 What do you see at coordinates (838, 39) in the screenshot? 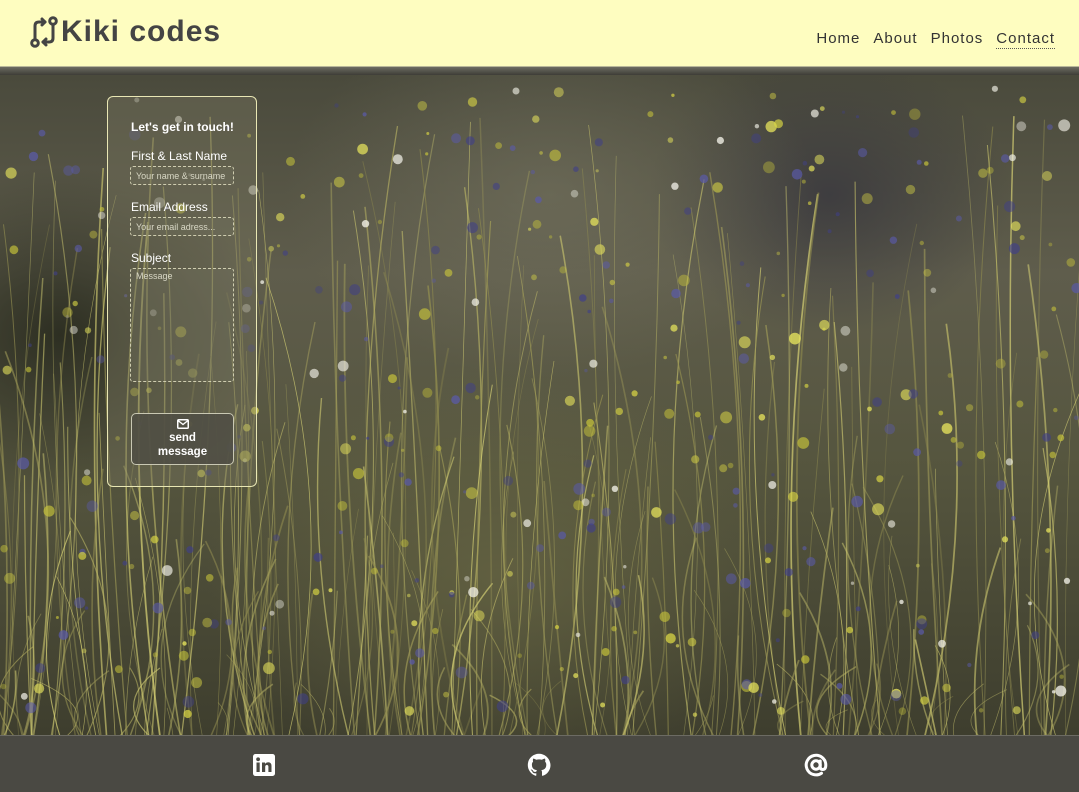
I see `nav-home: Home` at bounding box center [838, 39].